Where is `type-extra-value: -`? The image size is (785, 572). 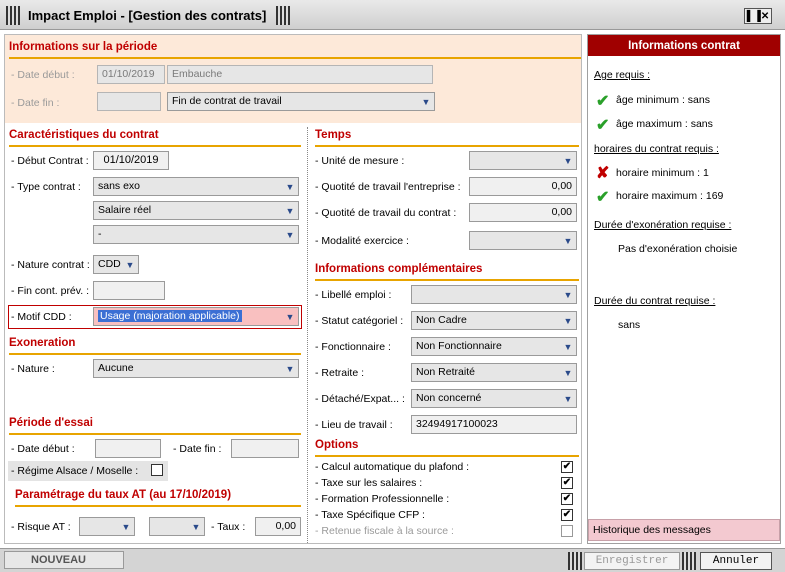
type-extra-value: - is located at coordinates (100, 234).